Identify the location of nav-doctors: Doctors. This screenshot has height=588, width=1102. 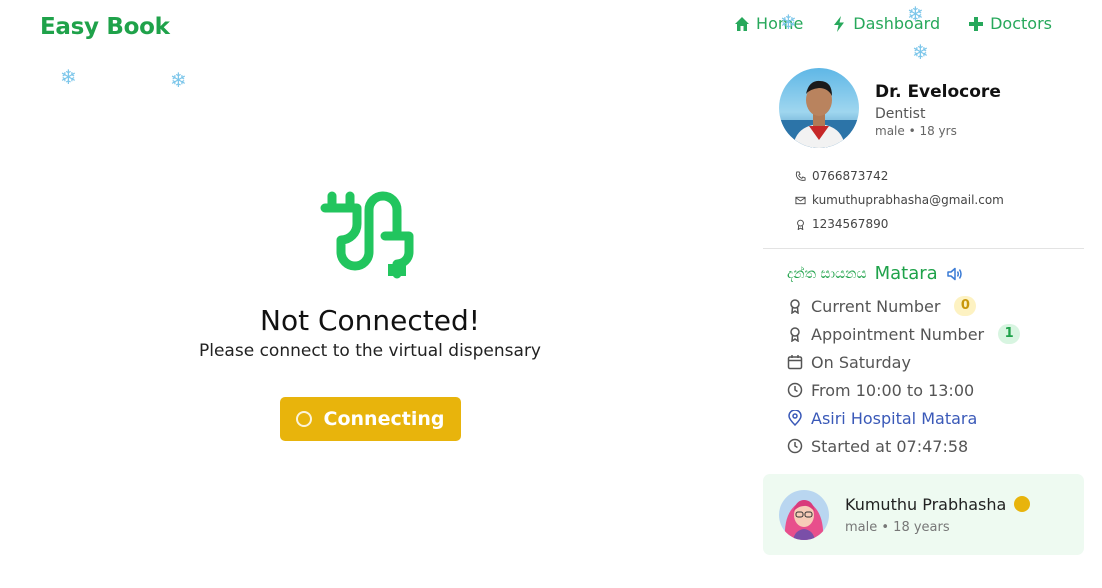
(1010, 23).